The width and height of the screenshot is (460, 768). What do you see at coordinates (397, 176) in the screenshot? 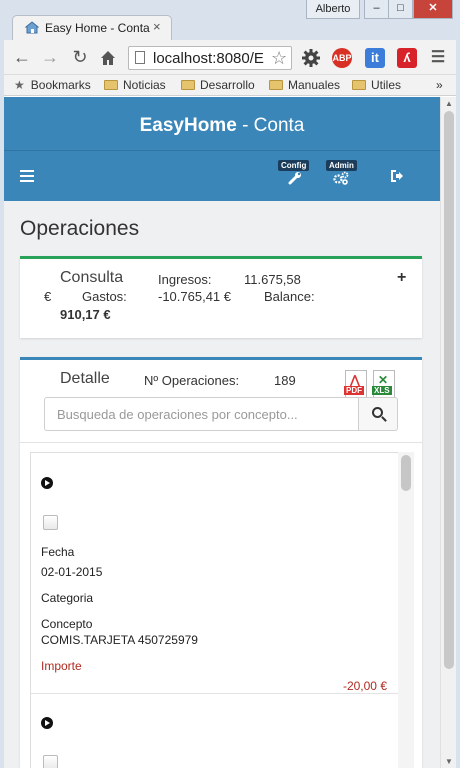
I see `logout-icon` at bounding box center [397, 176].